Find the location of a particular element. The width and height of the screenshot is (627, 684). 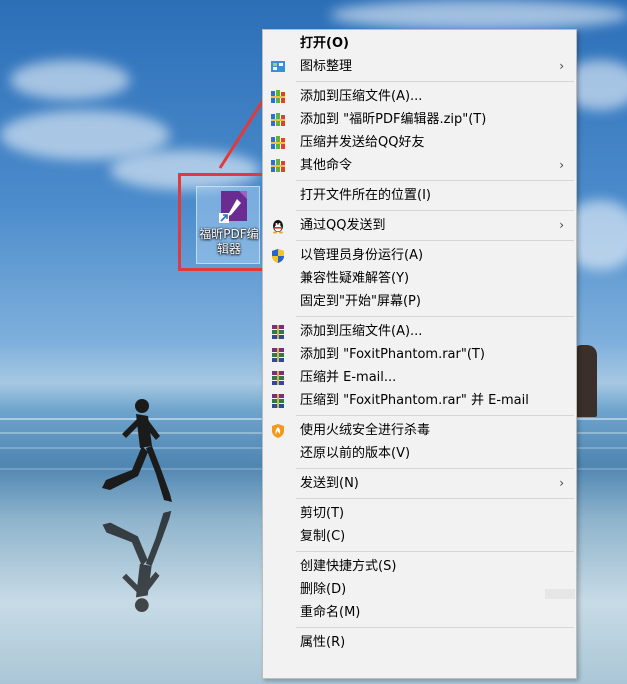

menu-item-compat: 兼容性疑难解答(Y) is located at coordinates (419, 278).